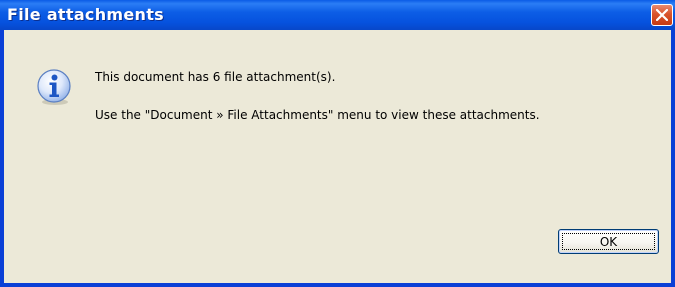 The width and height of the screenshot is (675, 287). I want to click on dialog-title: File attachments, so click(85, 14).